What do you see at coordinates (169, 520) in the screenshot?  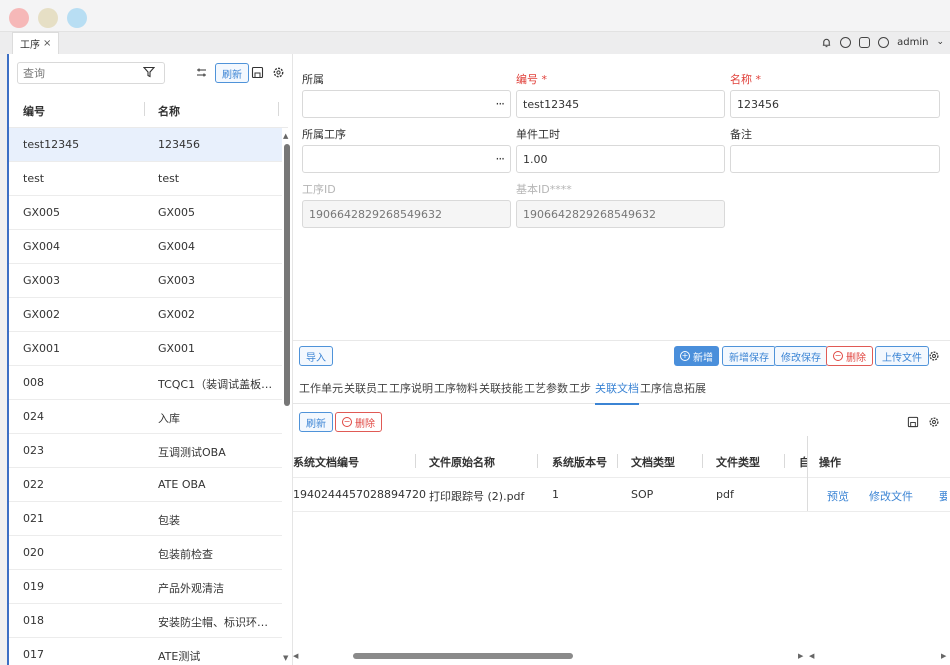 I see `list-item-name: 包装` at bounding box center [169, 520].